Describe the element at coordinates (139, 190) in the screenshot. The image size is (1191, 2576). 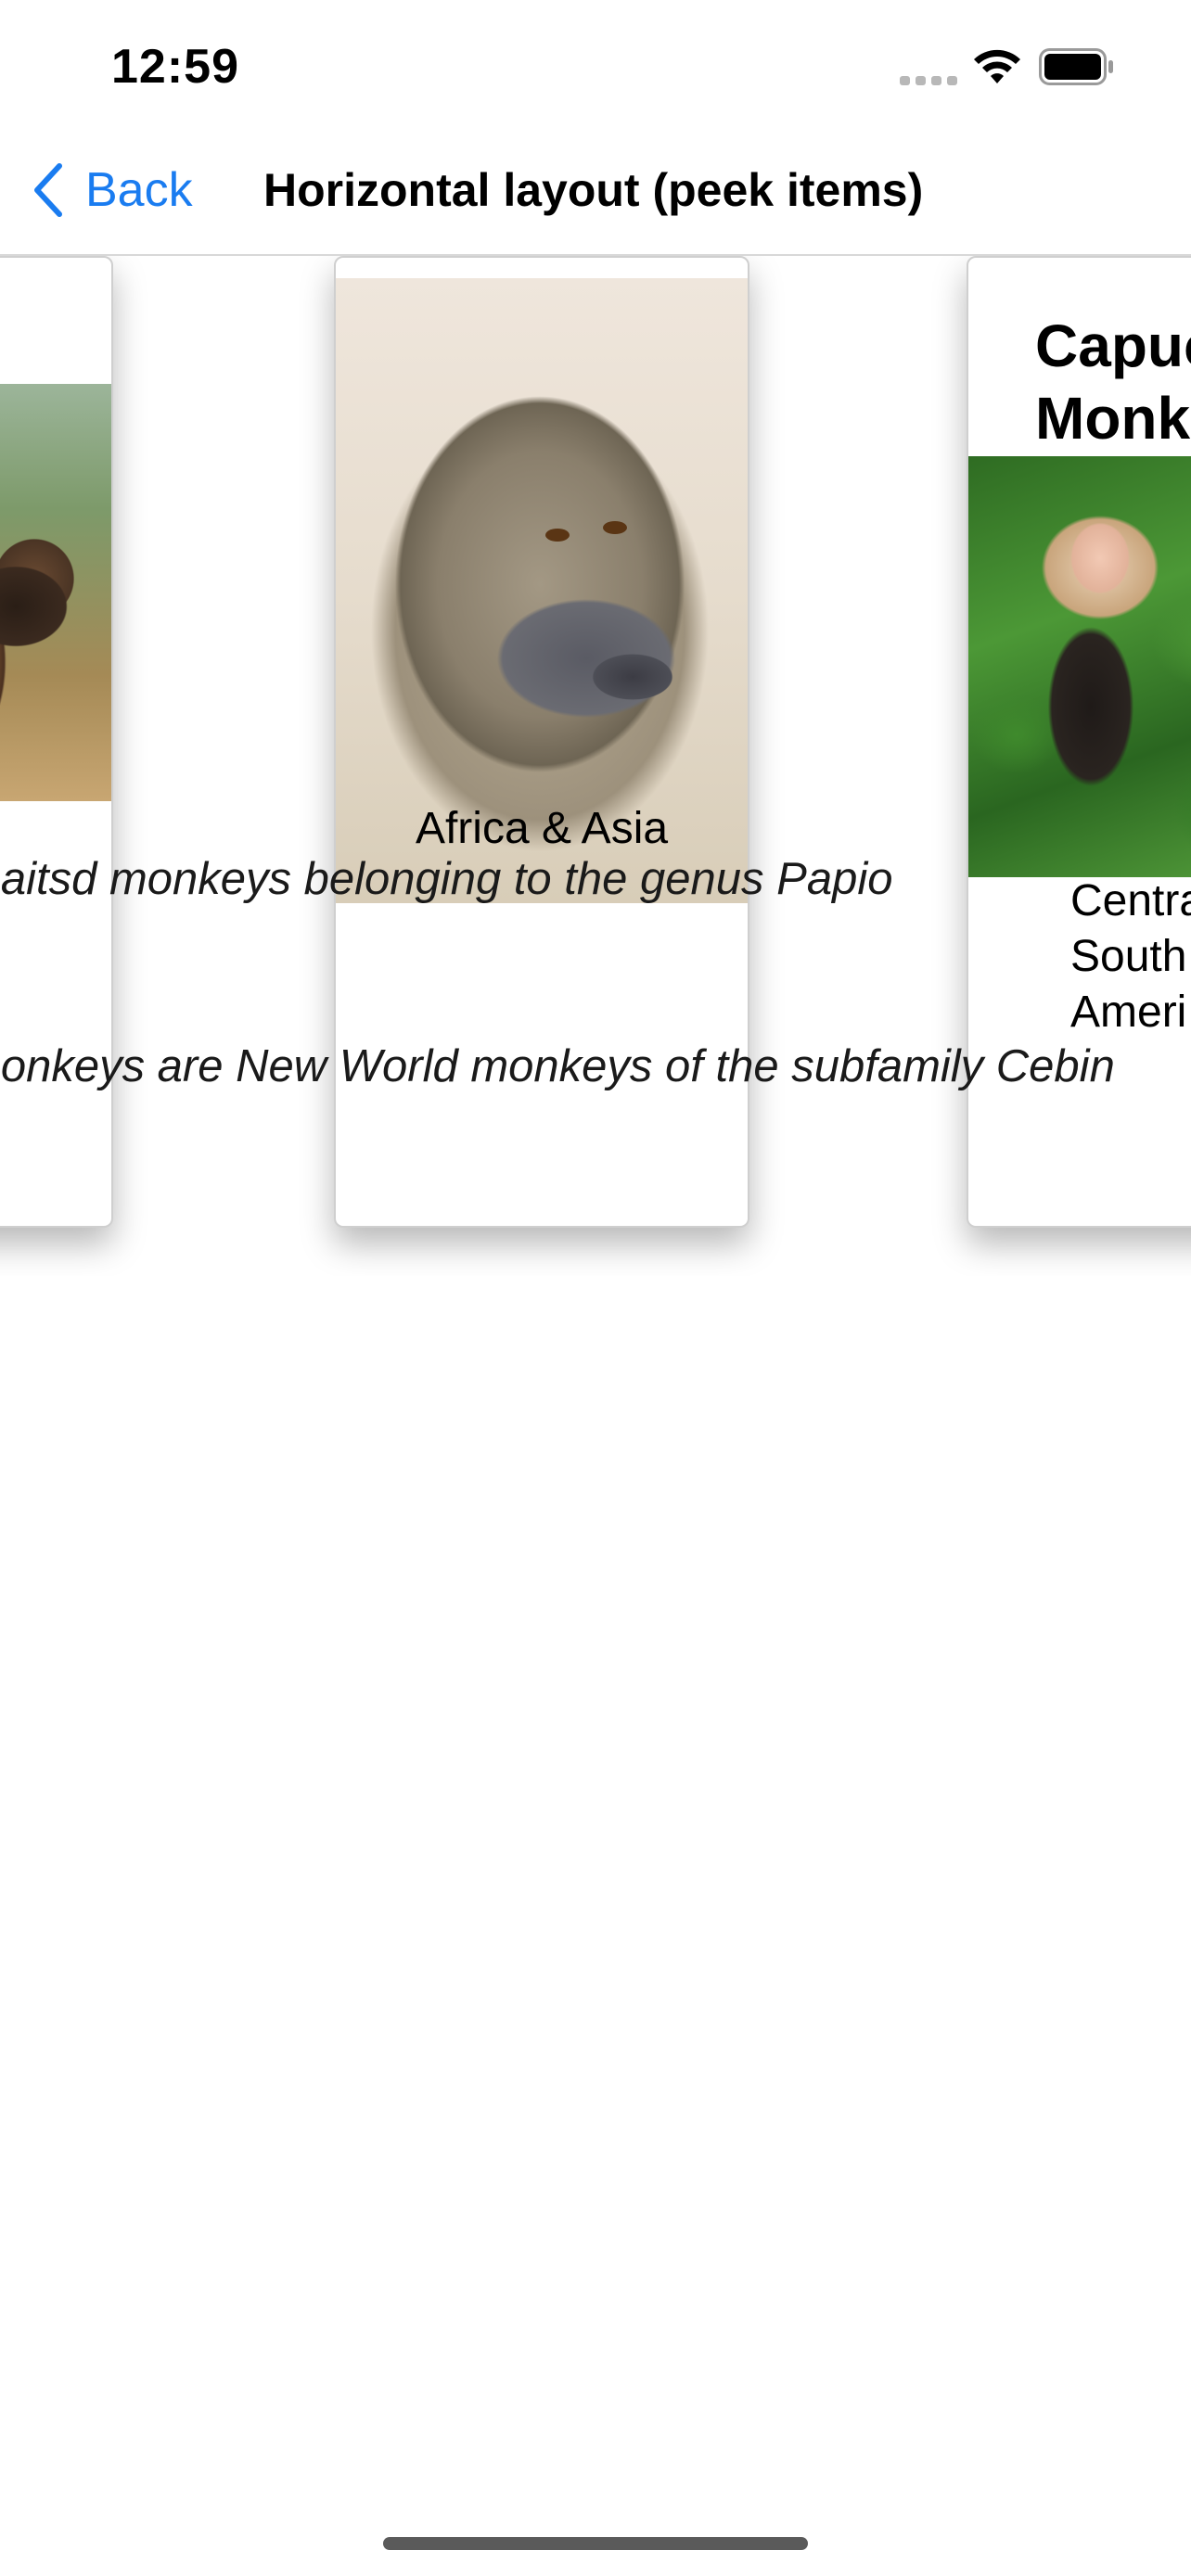
I see `back-label: Back` at that location.